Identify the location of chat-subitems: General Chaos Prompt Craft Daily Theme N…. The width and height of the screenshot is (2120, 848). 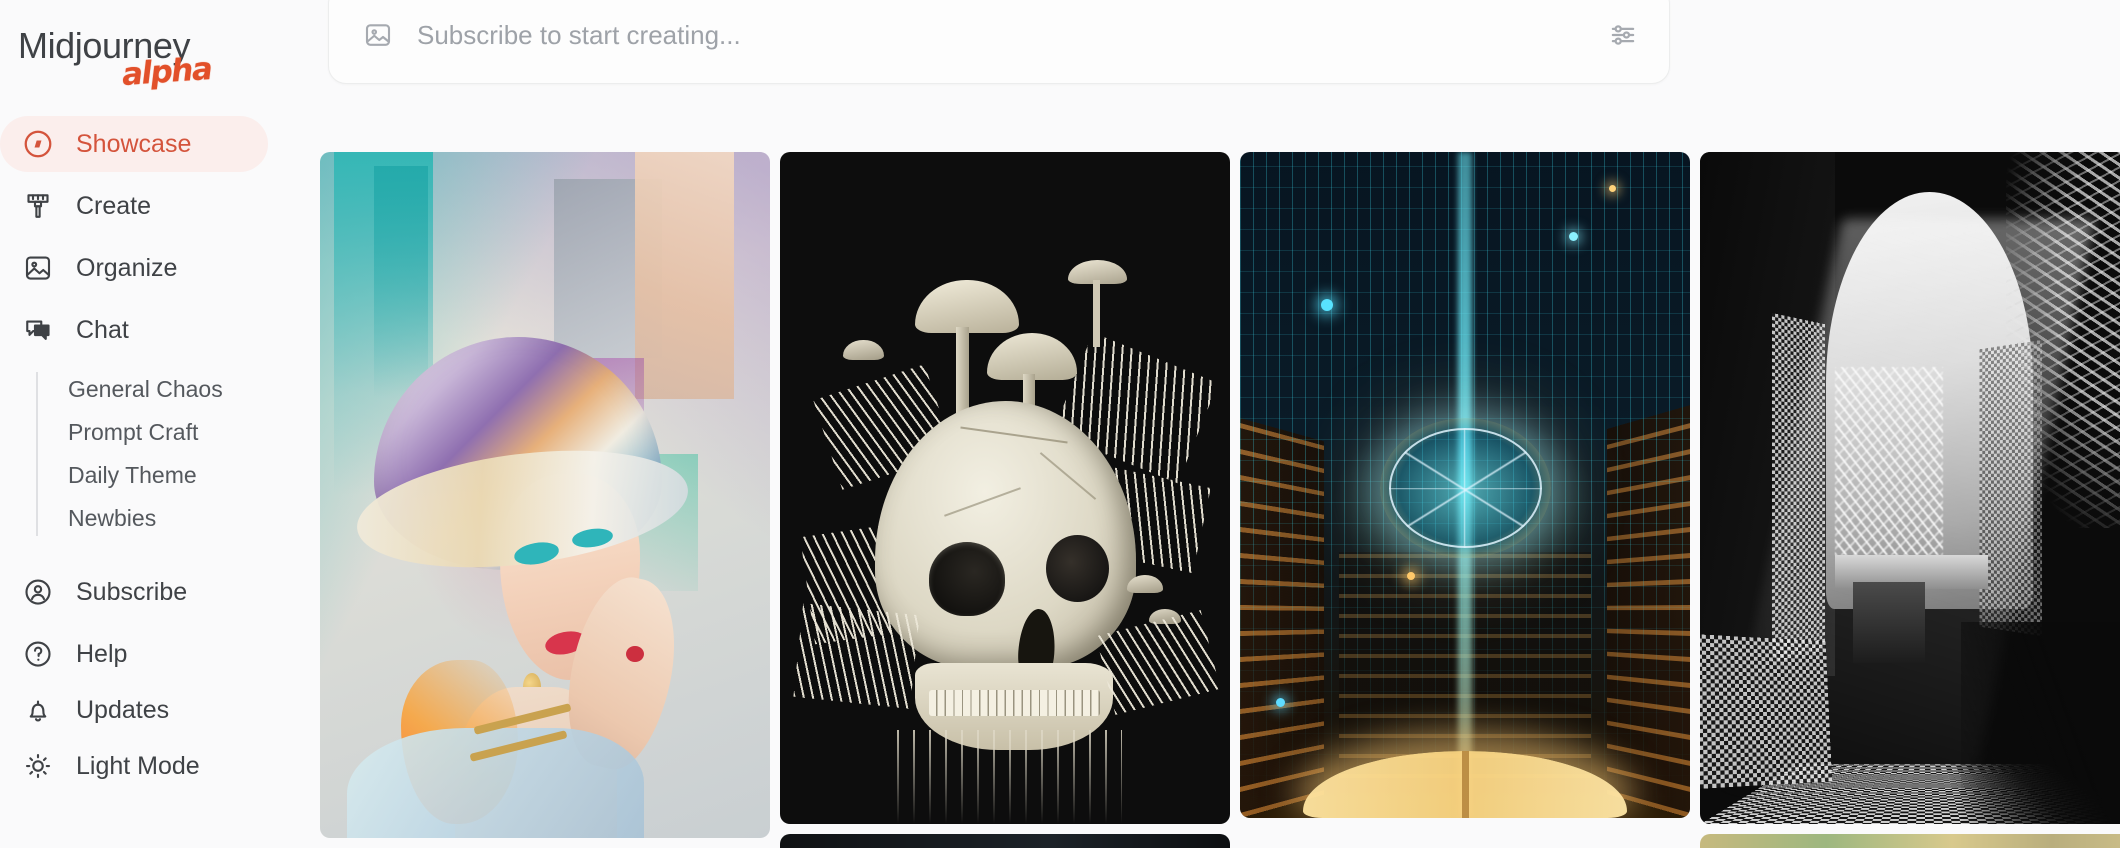
(150, 454).